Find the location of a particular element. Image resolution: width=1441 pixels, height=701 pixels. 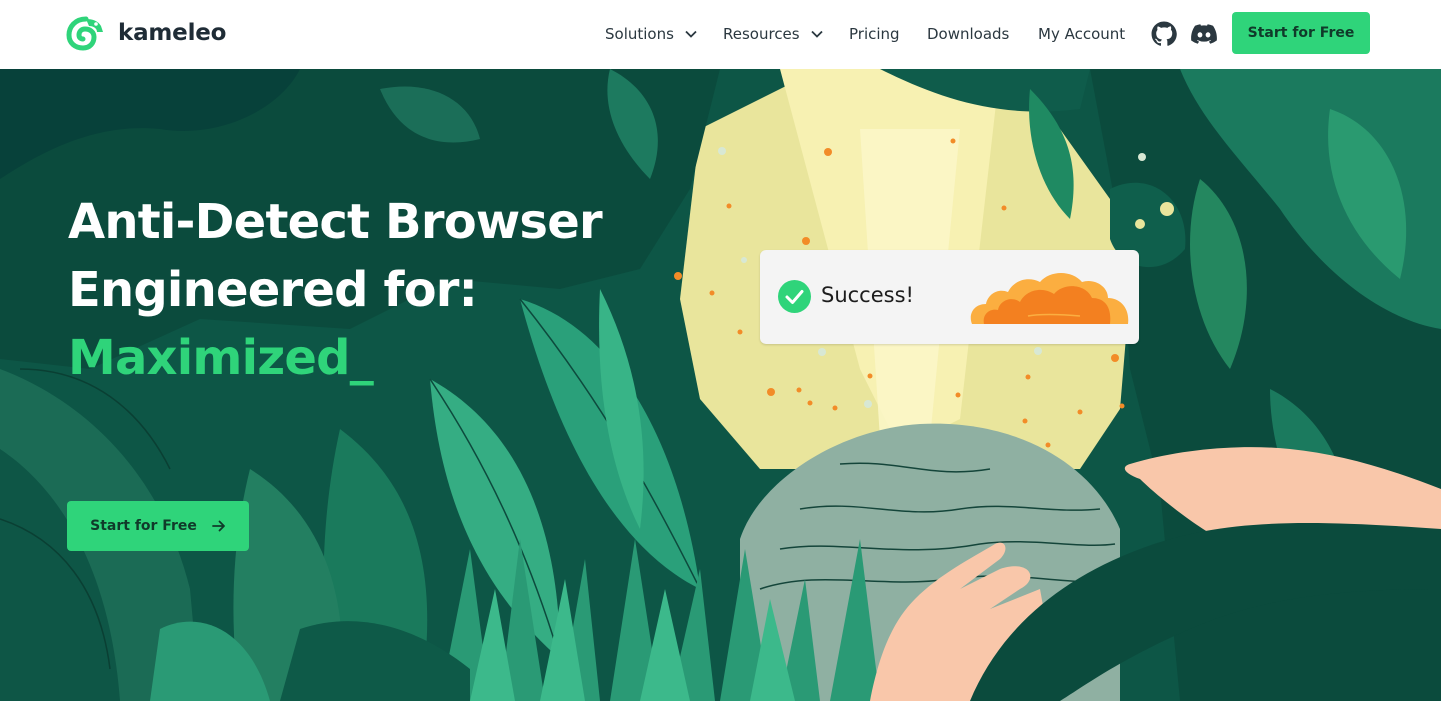

cloudflare-cloud-icon is located at coordinates (1049, 298).